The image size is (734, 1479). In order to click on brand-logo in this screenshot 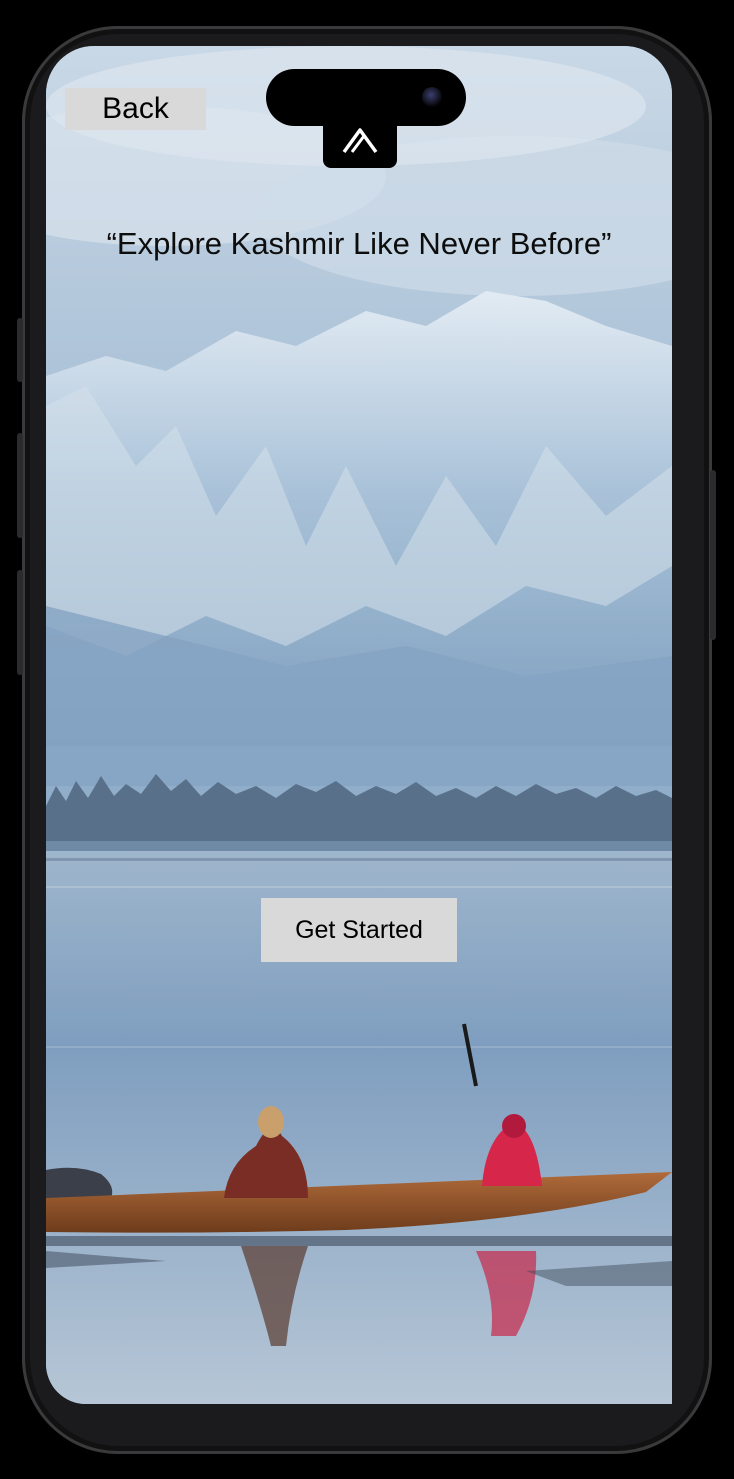, I will do `click(360, 140)`.